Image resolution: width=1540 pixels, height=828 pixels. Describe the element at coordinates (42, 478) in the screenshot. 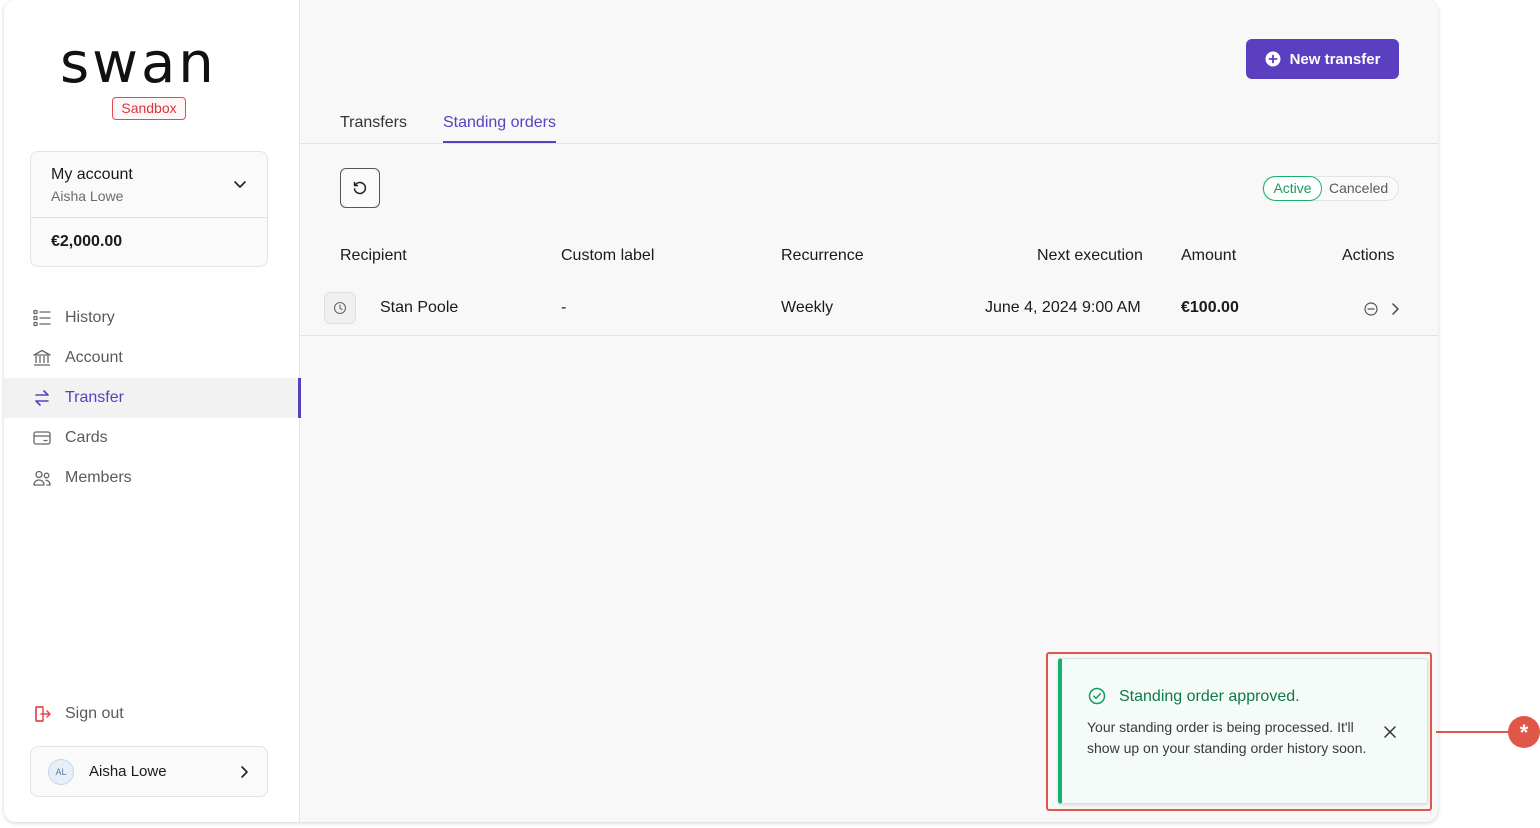

I see `people-icon` at that location.